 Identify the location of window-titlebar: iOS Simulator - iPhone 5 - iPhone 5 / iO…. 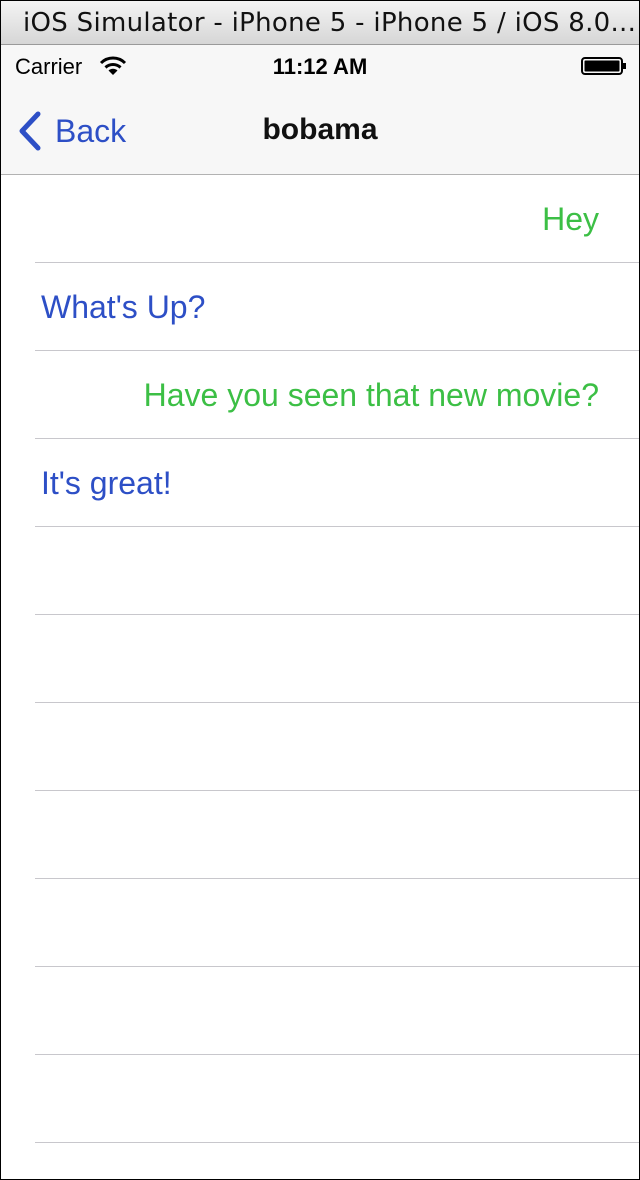
(320, 23).